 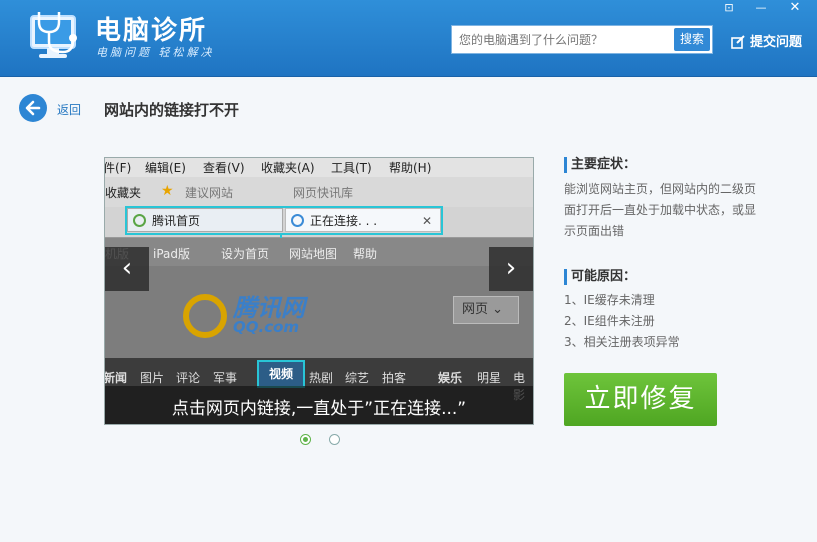 What do you see at coordinates (116, 378) in the screenshot?
I see `channel-news: 新闻` at bounding box center [116, 378].